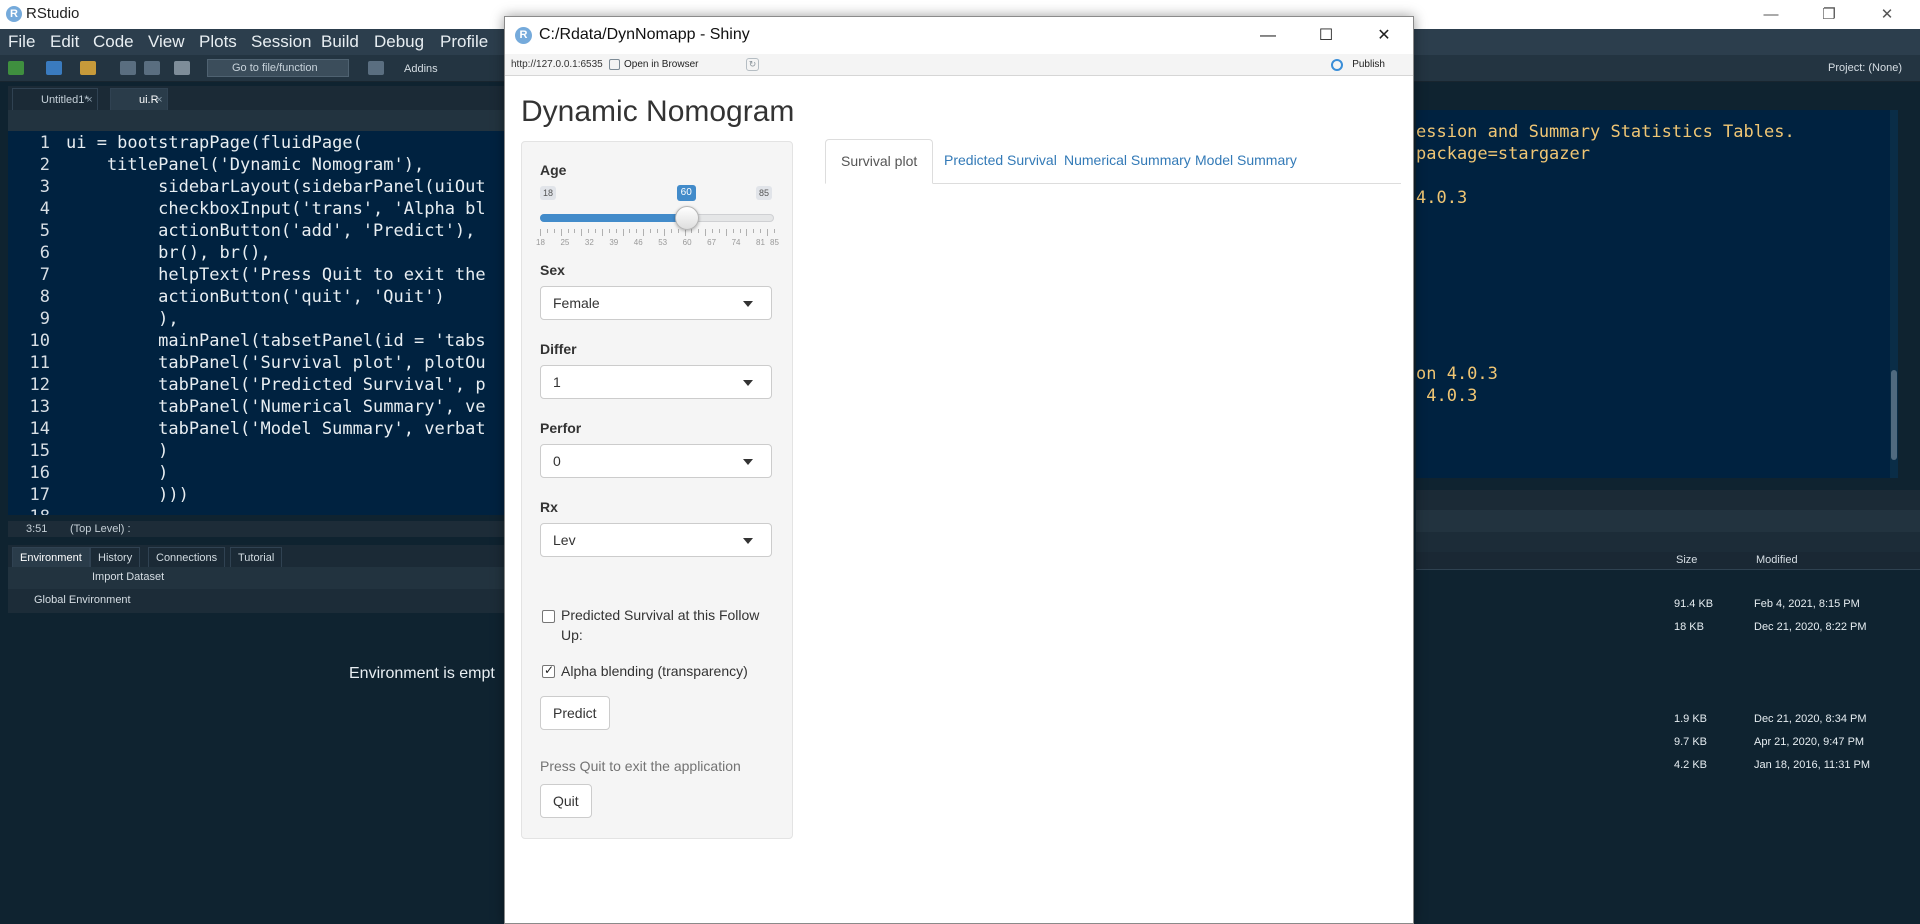 The height and width of the screenshot is (924, 1920). I want to click on menu-profile: Profile, so click(464, 42).